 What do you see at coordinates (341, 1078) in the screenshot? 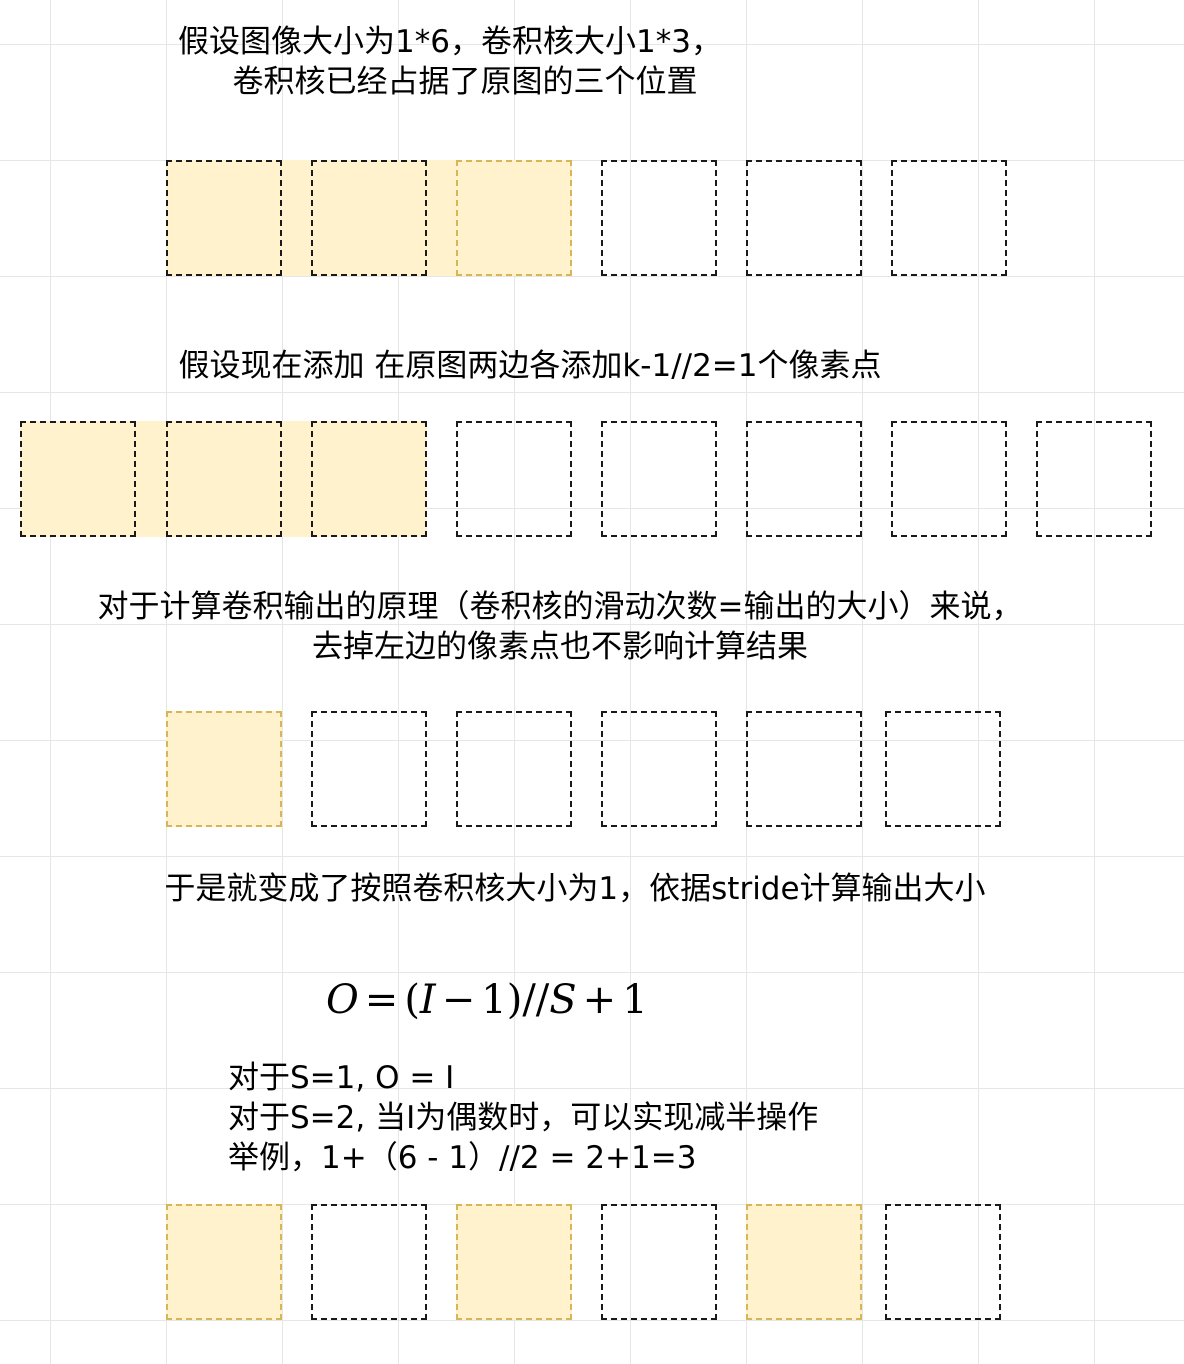
I see `note-stride-one: 对于S=1, O = I` at bounding box center [341, 1078].